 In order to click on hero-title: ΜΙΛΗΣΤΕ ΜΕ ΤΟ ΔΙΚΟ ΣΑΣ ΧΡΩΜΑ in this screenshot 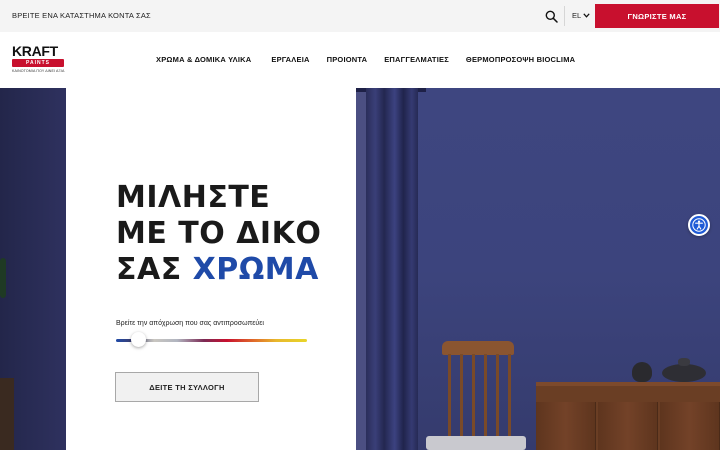, I will do `click(231, 234)`.